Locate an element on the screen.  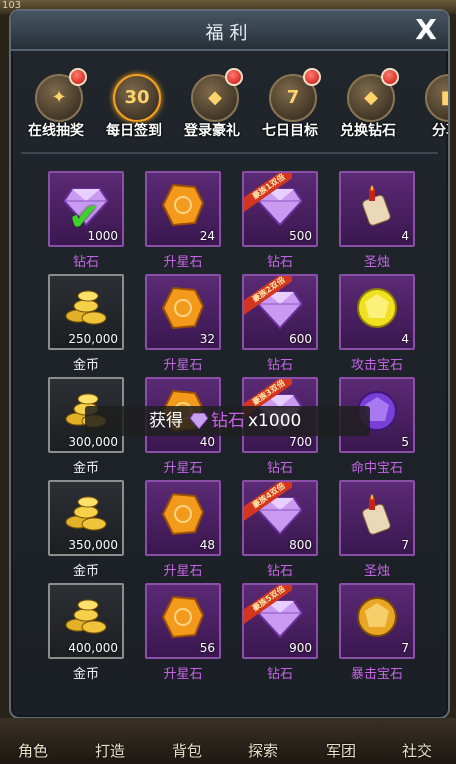
reward-slot: 350,000 is located at coordinates (86, 518).